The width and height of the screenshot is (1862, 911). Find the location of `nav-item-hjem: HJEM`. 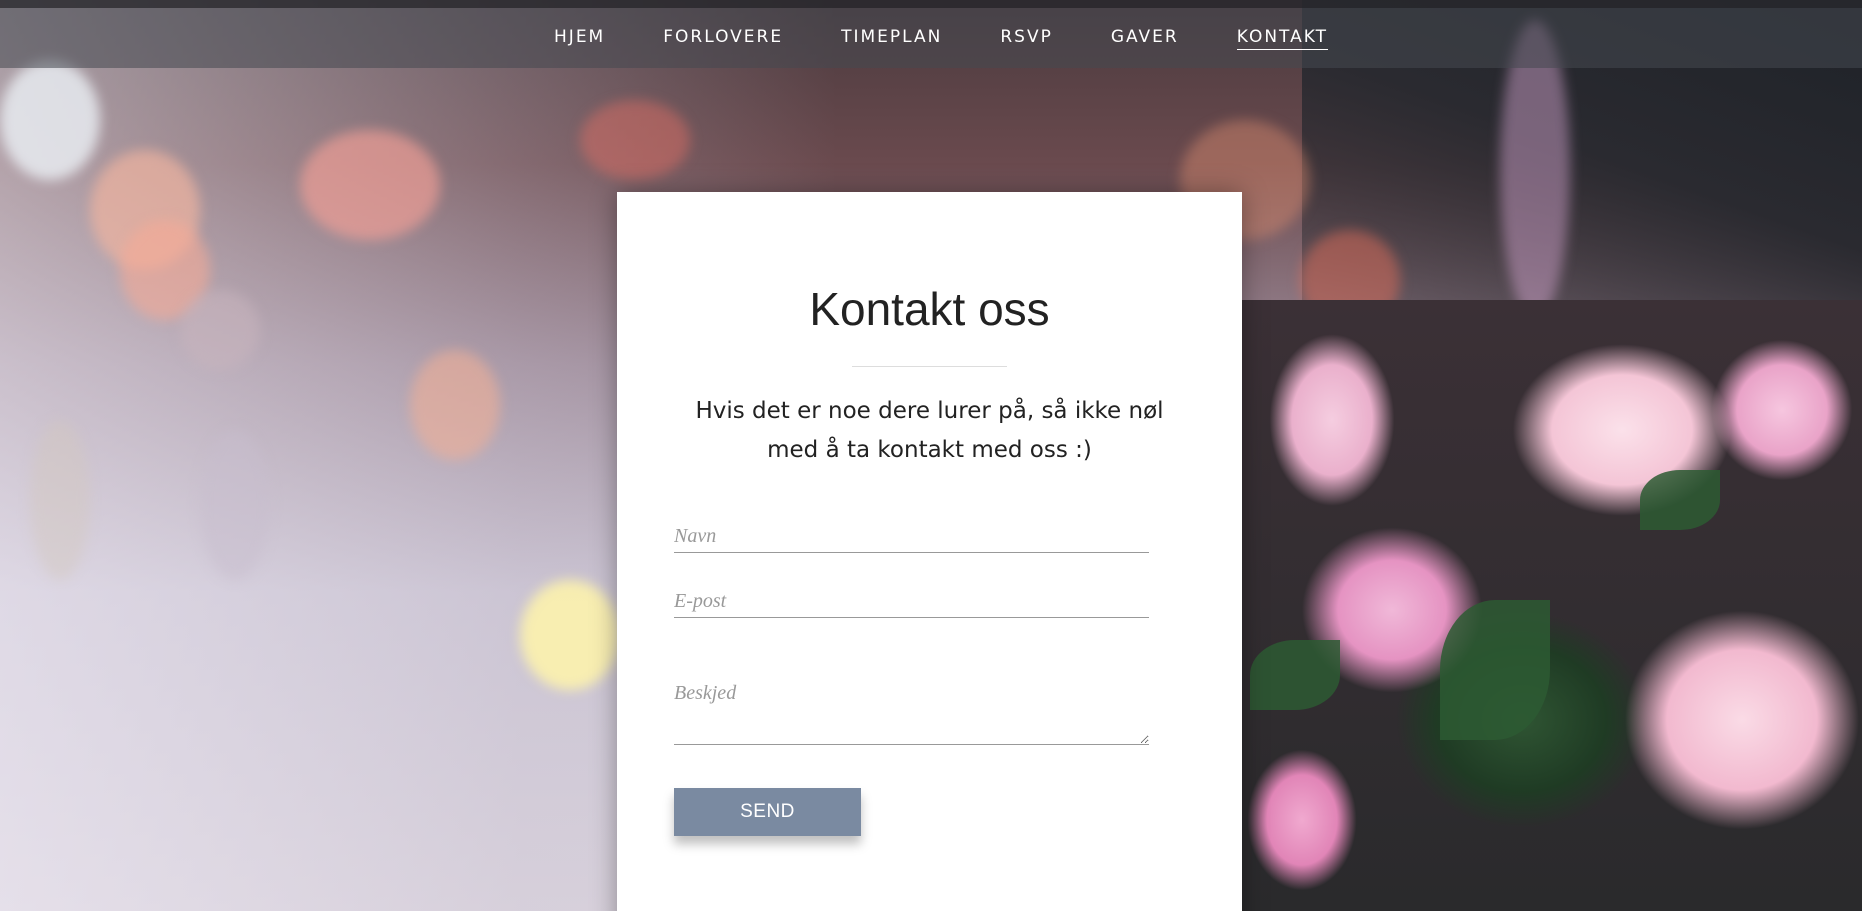

nav-item-hjem: HJEM is located at coordinates (579, 38).